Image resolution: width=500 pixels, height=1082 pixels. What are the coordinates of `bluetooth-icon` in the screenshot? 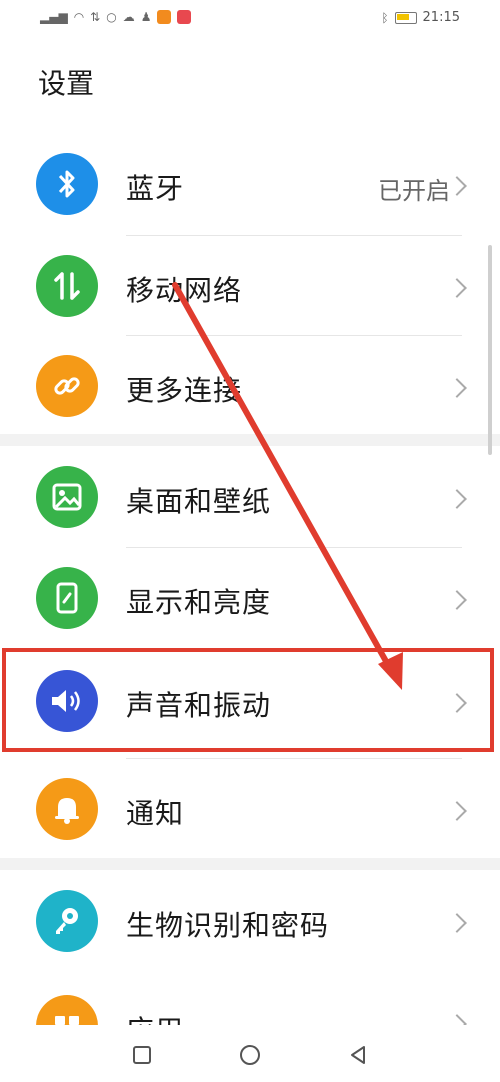 It's located at (67, 184).